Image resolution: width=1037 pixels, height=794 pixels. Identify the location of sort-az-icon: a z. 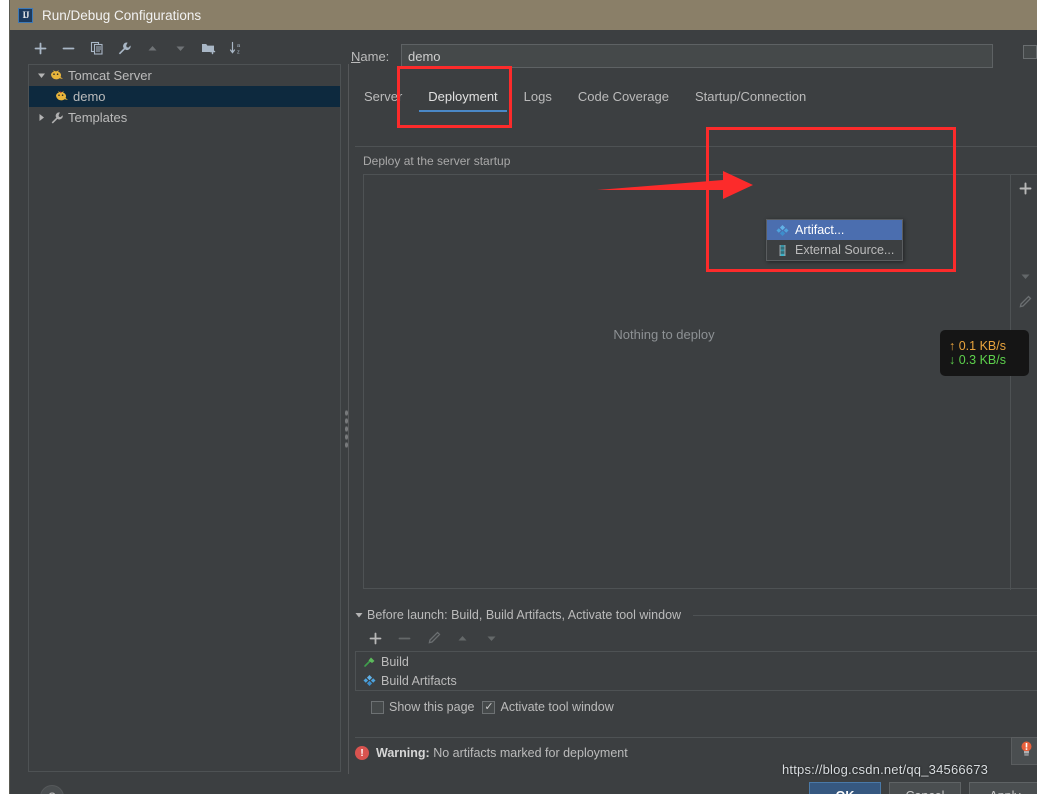
(236, 48).